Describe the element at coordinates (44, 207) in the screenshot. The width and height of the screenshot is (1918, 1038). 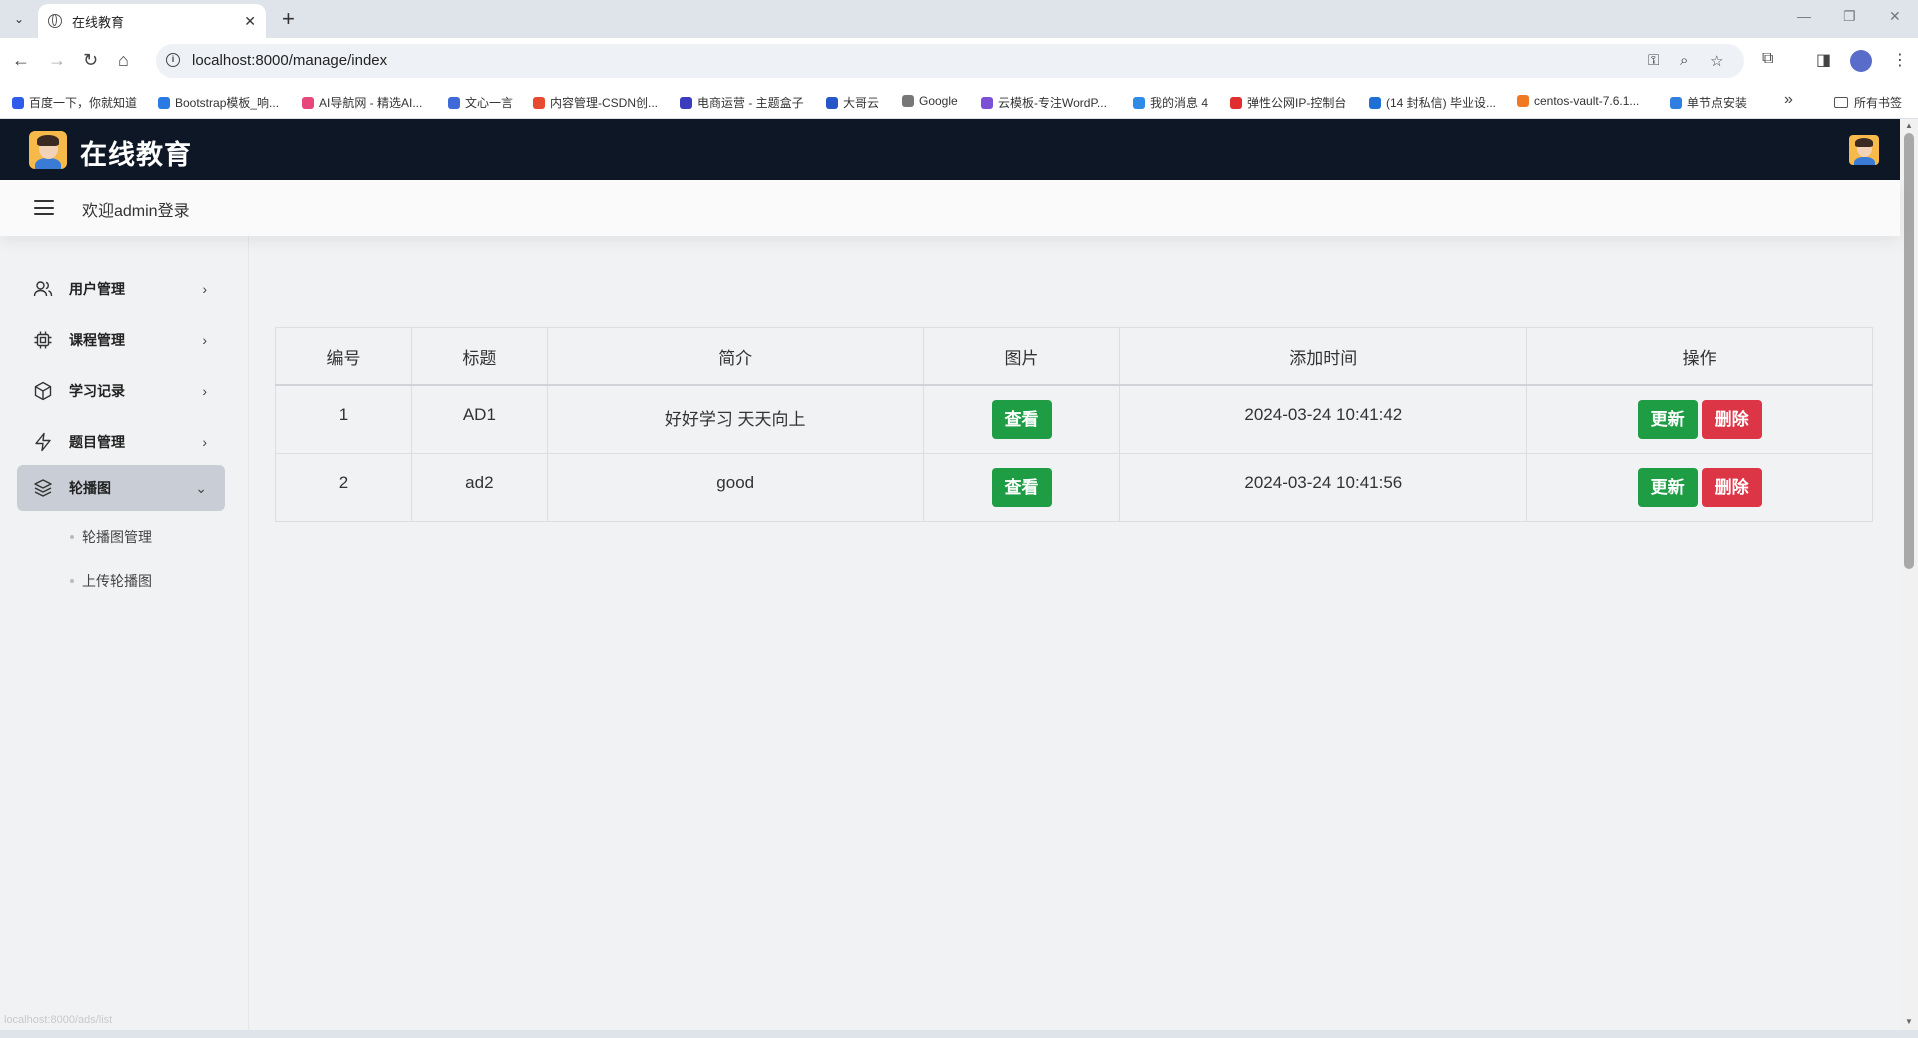
I see `hamburger-menu-icon` at that location.